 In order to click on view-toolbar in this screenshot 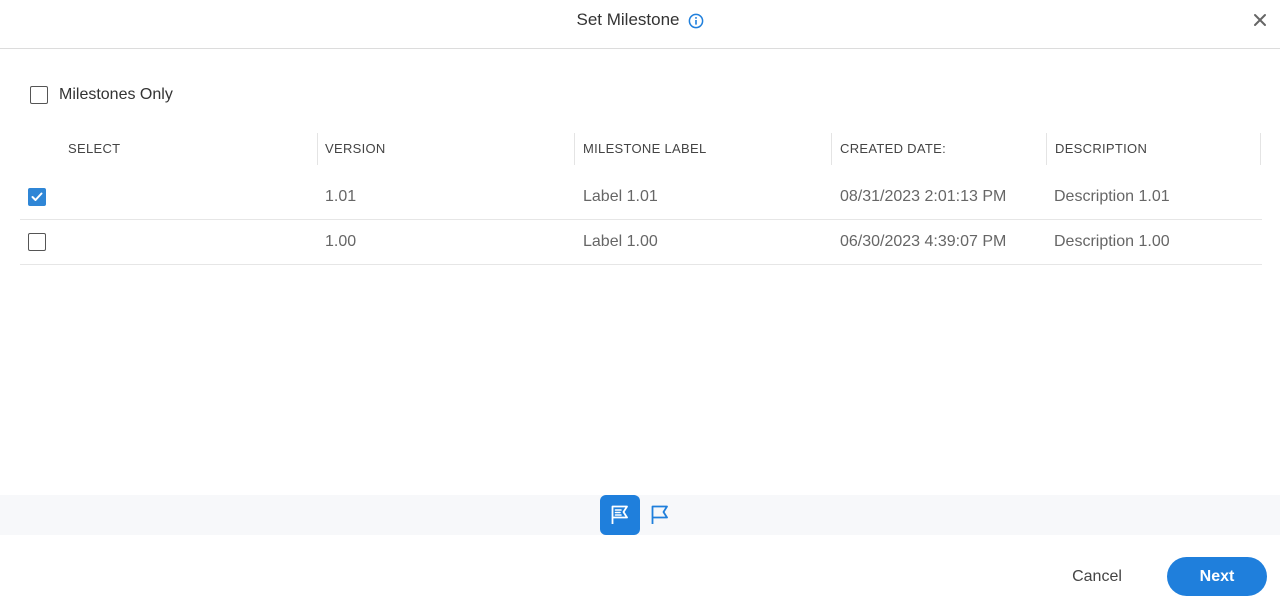, I will do `click(640, 515)`.